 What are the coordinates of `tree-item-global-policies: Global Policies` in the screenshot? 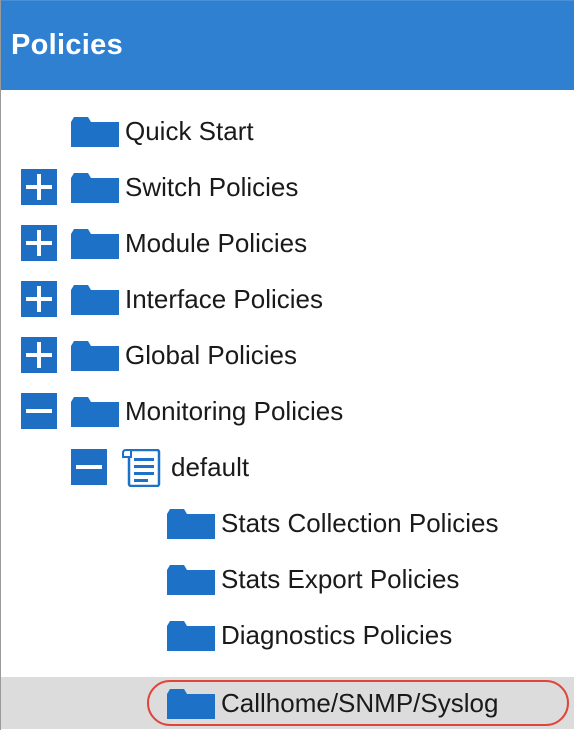 It's located at (287, 355).